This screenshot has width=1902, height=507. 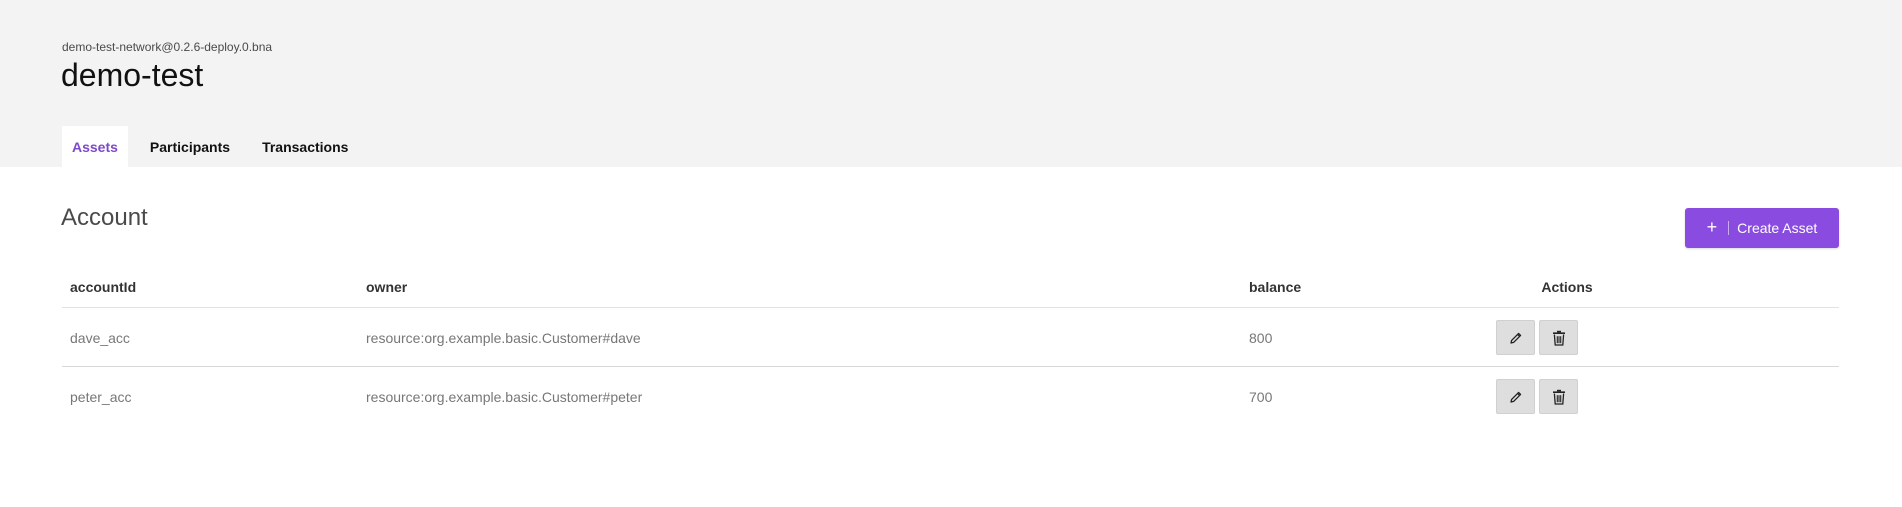 I want to click on table-header-row: accountId owner balance Actions, so click(x=950, y=287).